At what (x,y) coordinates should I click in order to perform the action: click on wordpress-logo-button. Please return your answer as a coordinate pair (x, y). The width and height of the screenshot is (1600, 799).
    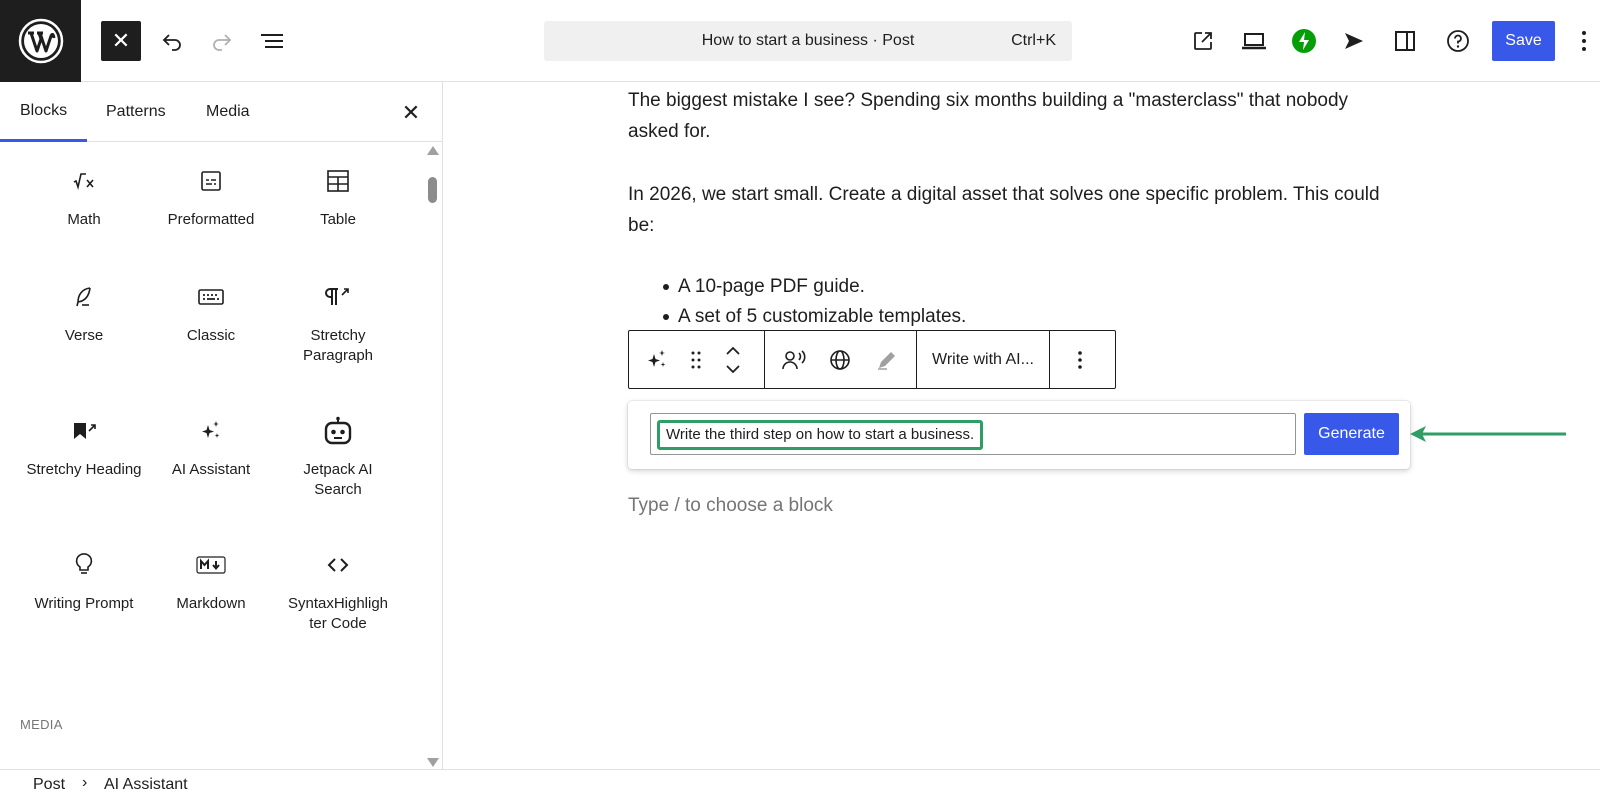
    Looking at the image, I should click on (40, 41).